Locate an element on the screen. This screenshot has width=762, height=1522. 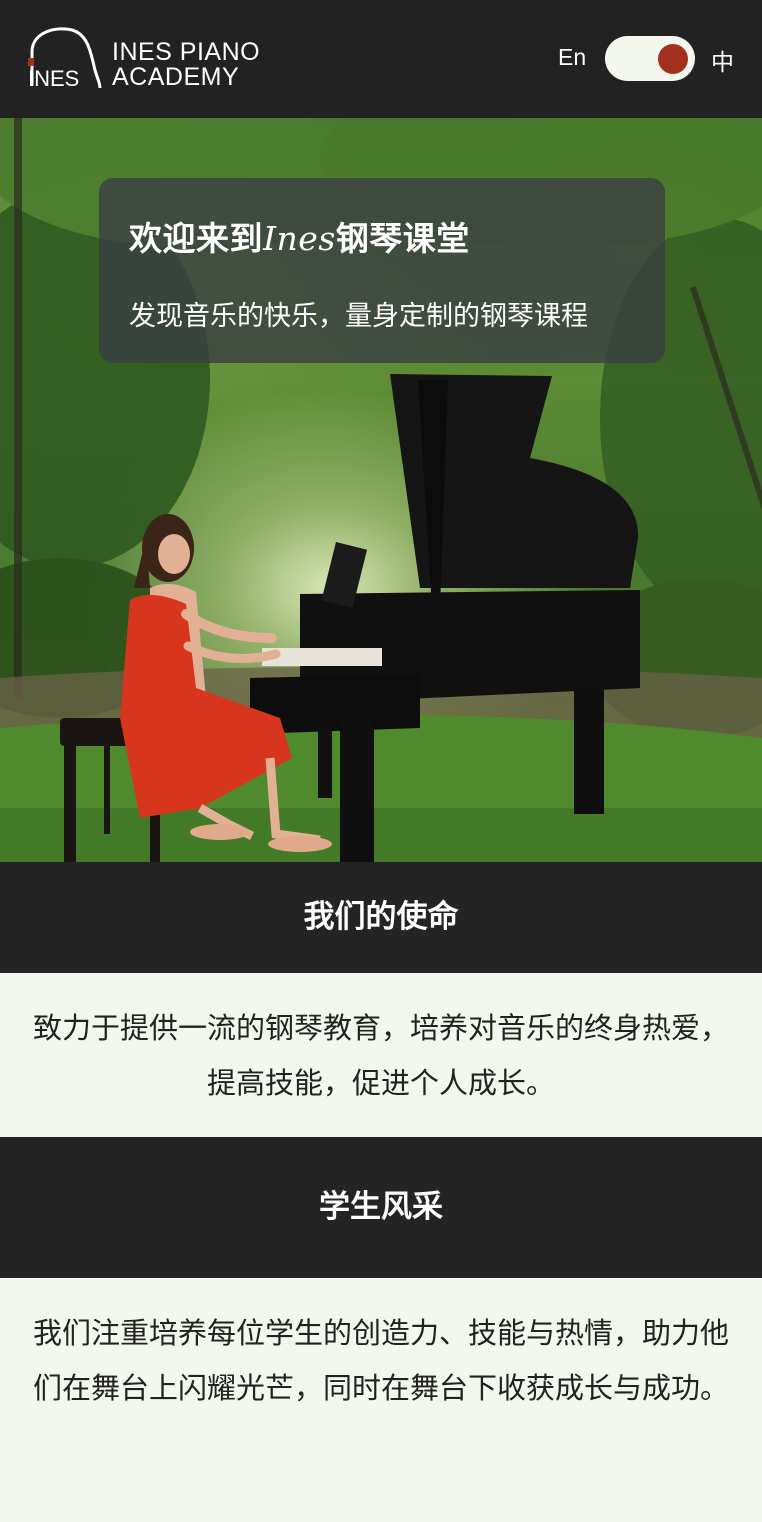
ines-logo: INES INES PIANO ACADEMY is located at coordinates (161, 59).